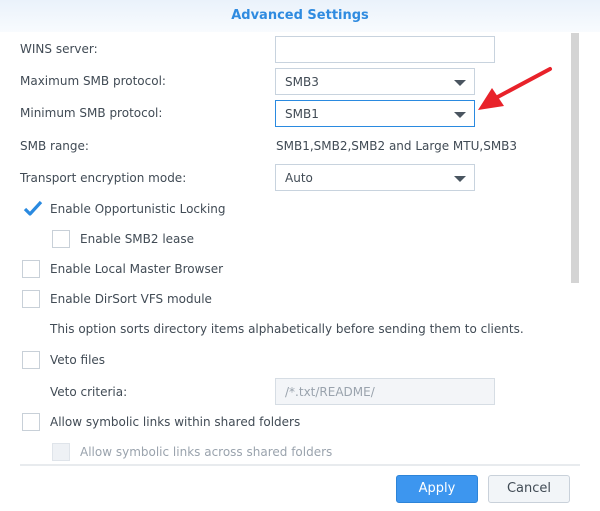 The image size is (600, 511). I want to click on dirsort-label: Enable DirSort VFS module, so click(131, 299).